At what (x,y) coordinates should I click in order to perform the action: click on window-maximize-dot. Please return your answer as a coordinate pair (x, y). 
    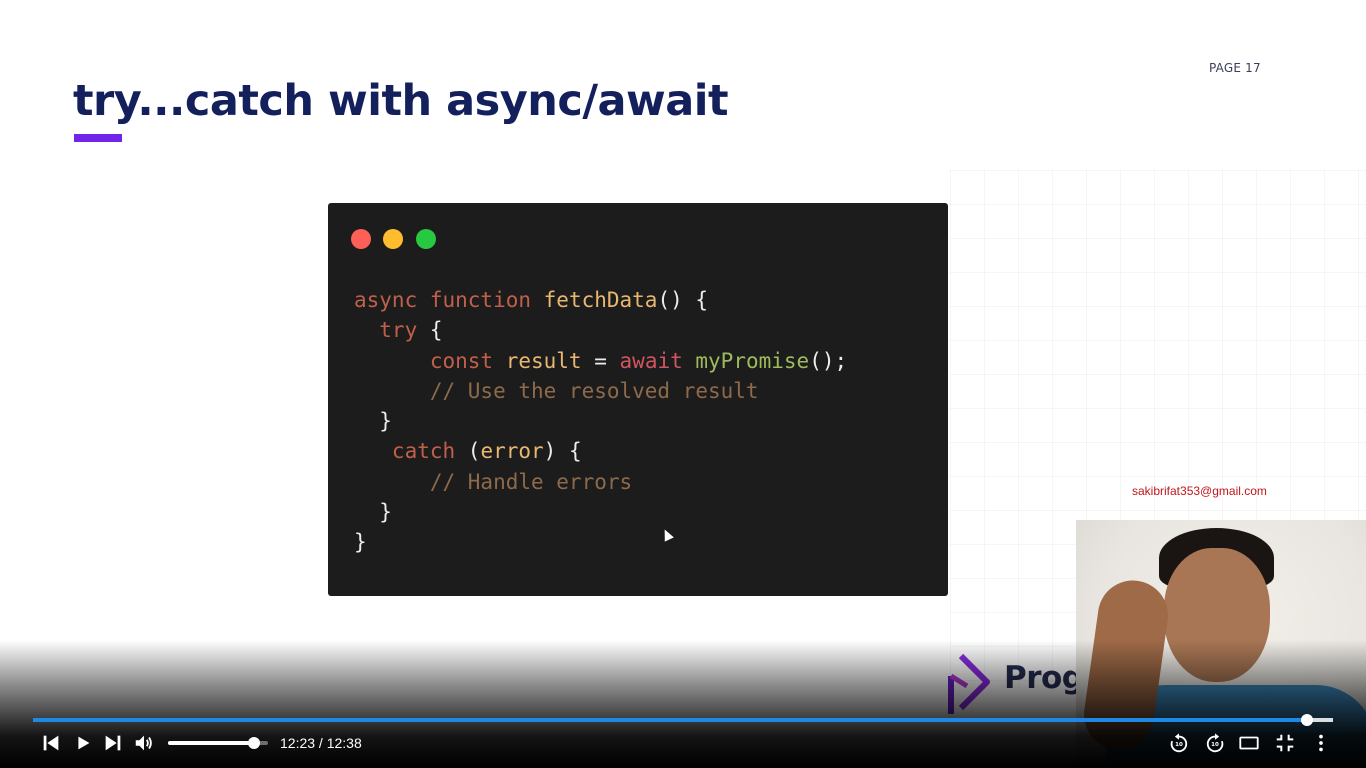
    Looking at the image, I should click on (426, 239).